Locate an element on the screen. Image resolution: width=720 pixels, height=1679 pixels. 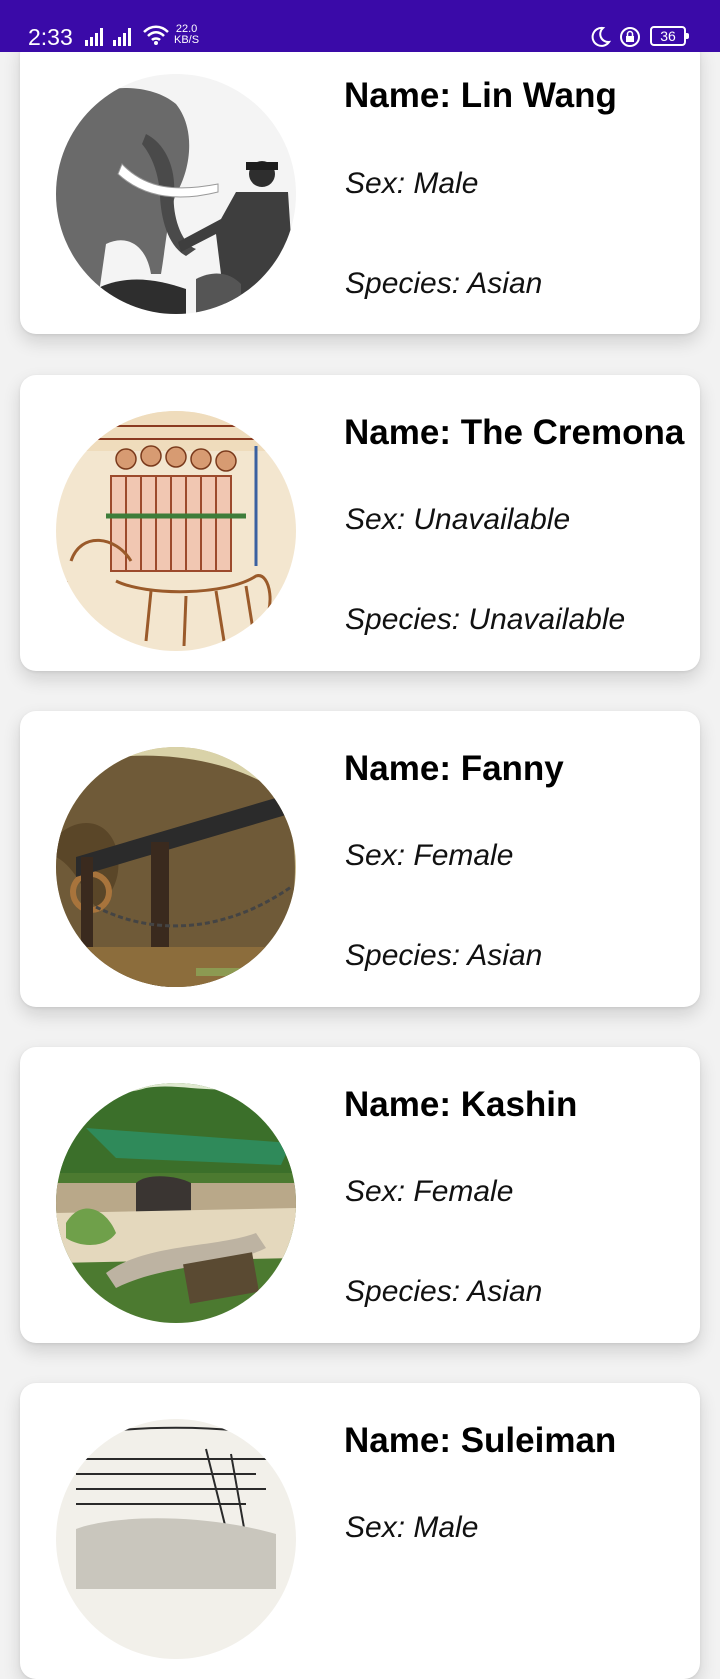
battery-icon: 36 is located at coordinates (668, 36).